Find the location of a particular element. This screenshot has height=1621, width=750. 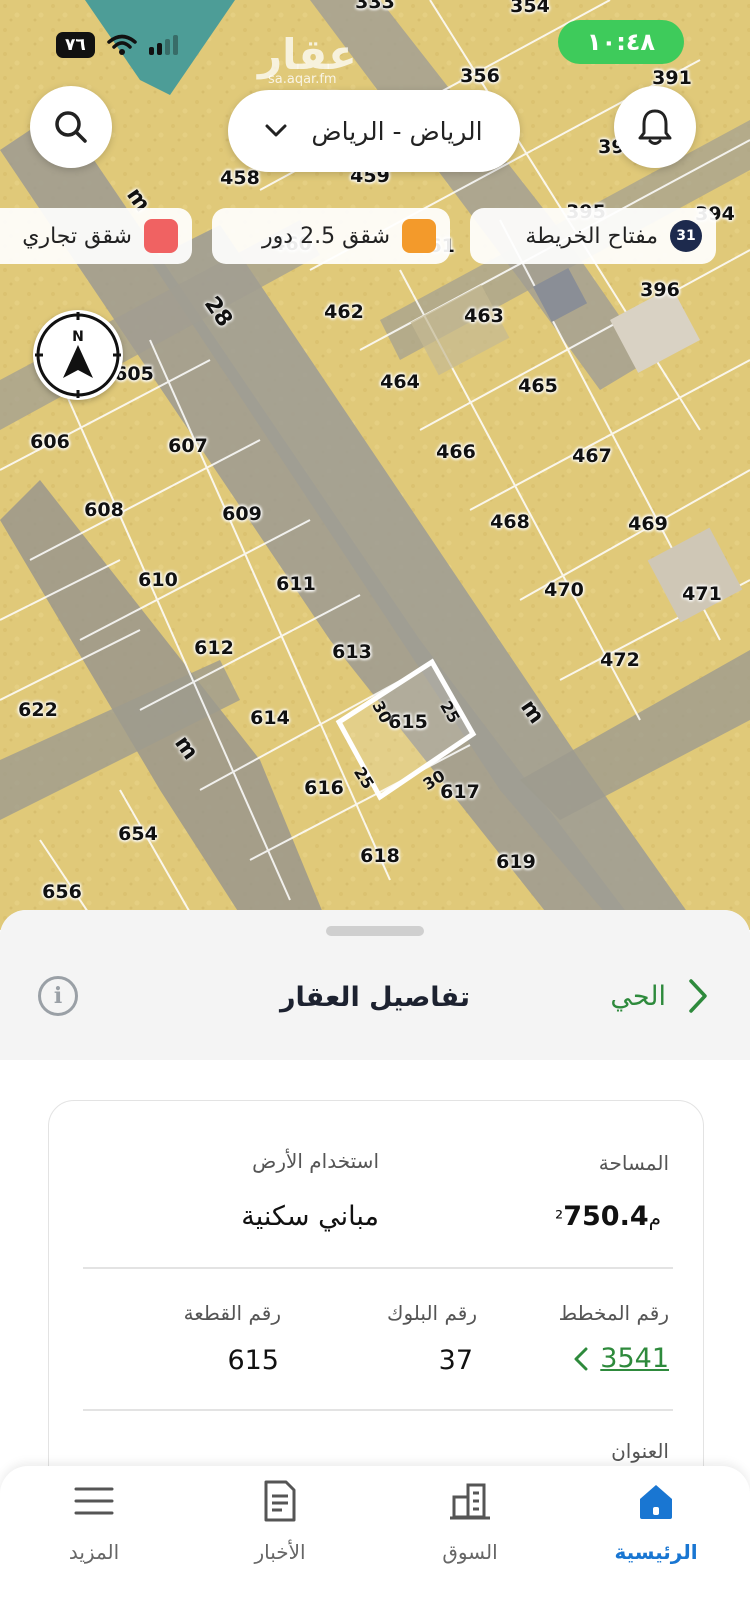

area-value: م²750.4 is located at coordinates (608, 1216).